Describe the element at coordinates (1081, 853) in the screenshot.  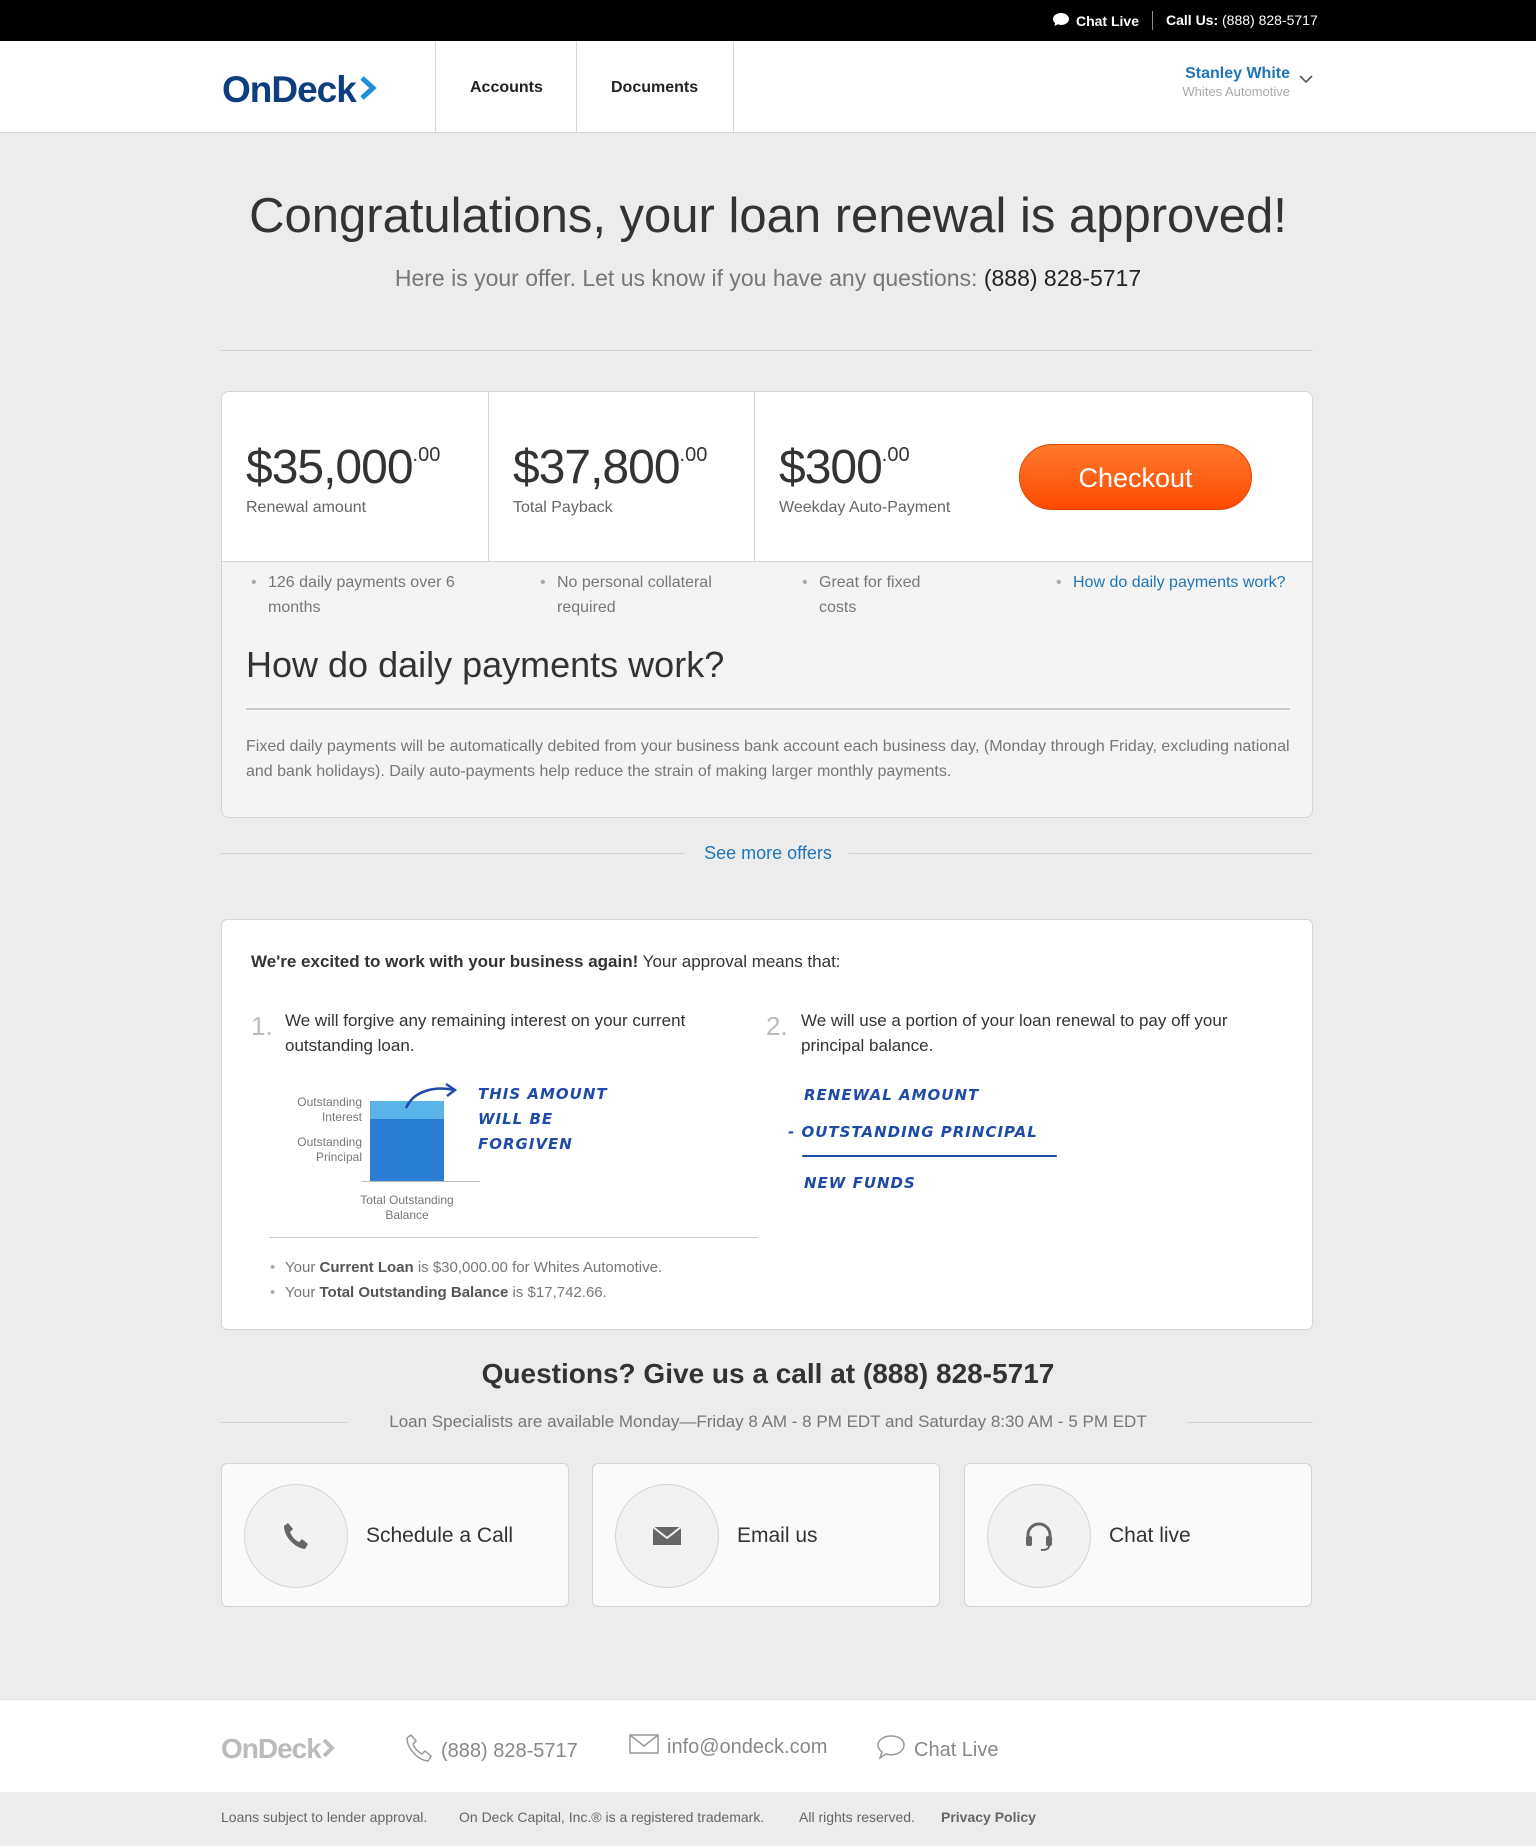
I see `see-more-line` at that location.